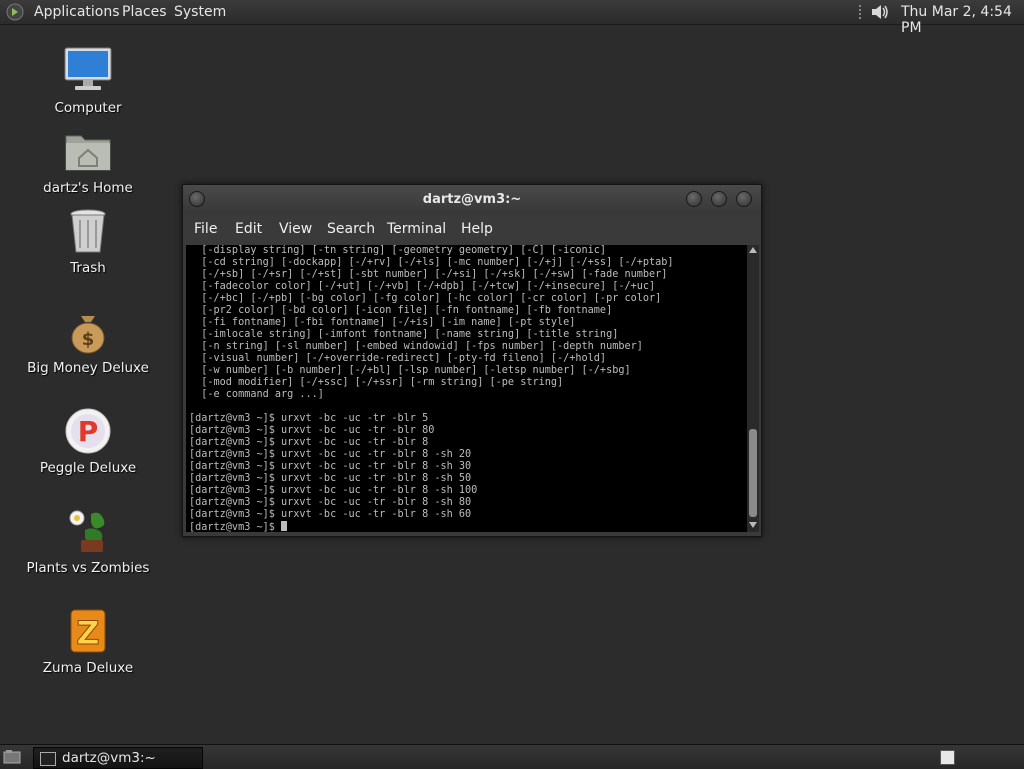  I want to click on bottom-panel: dartz@vm3:~, so click(512, 756).